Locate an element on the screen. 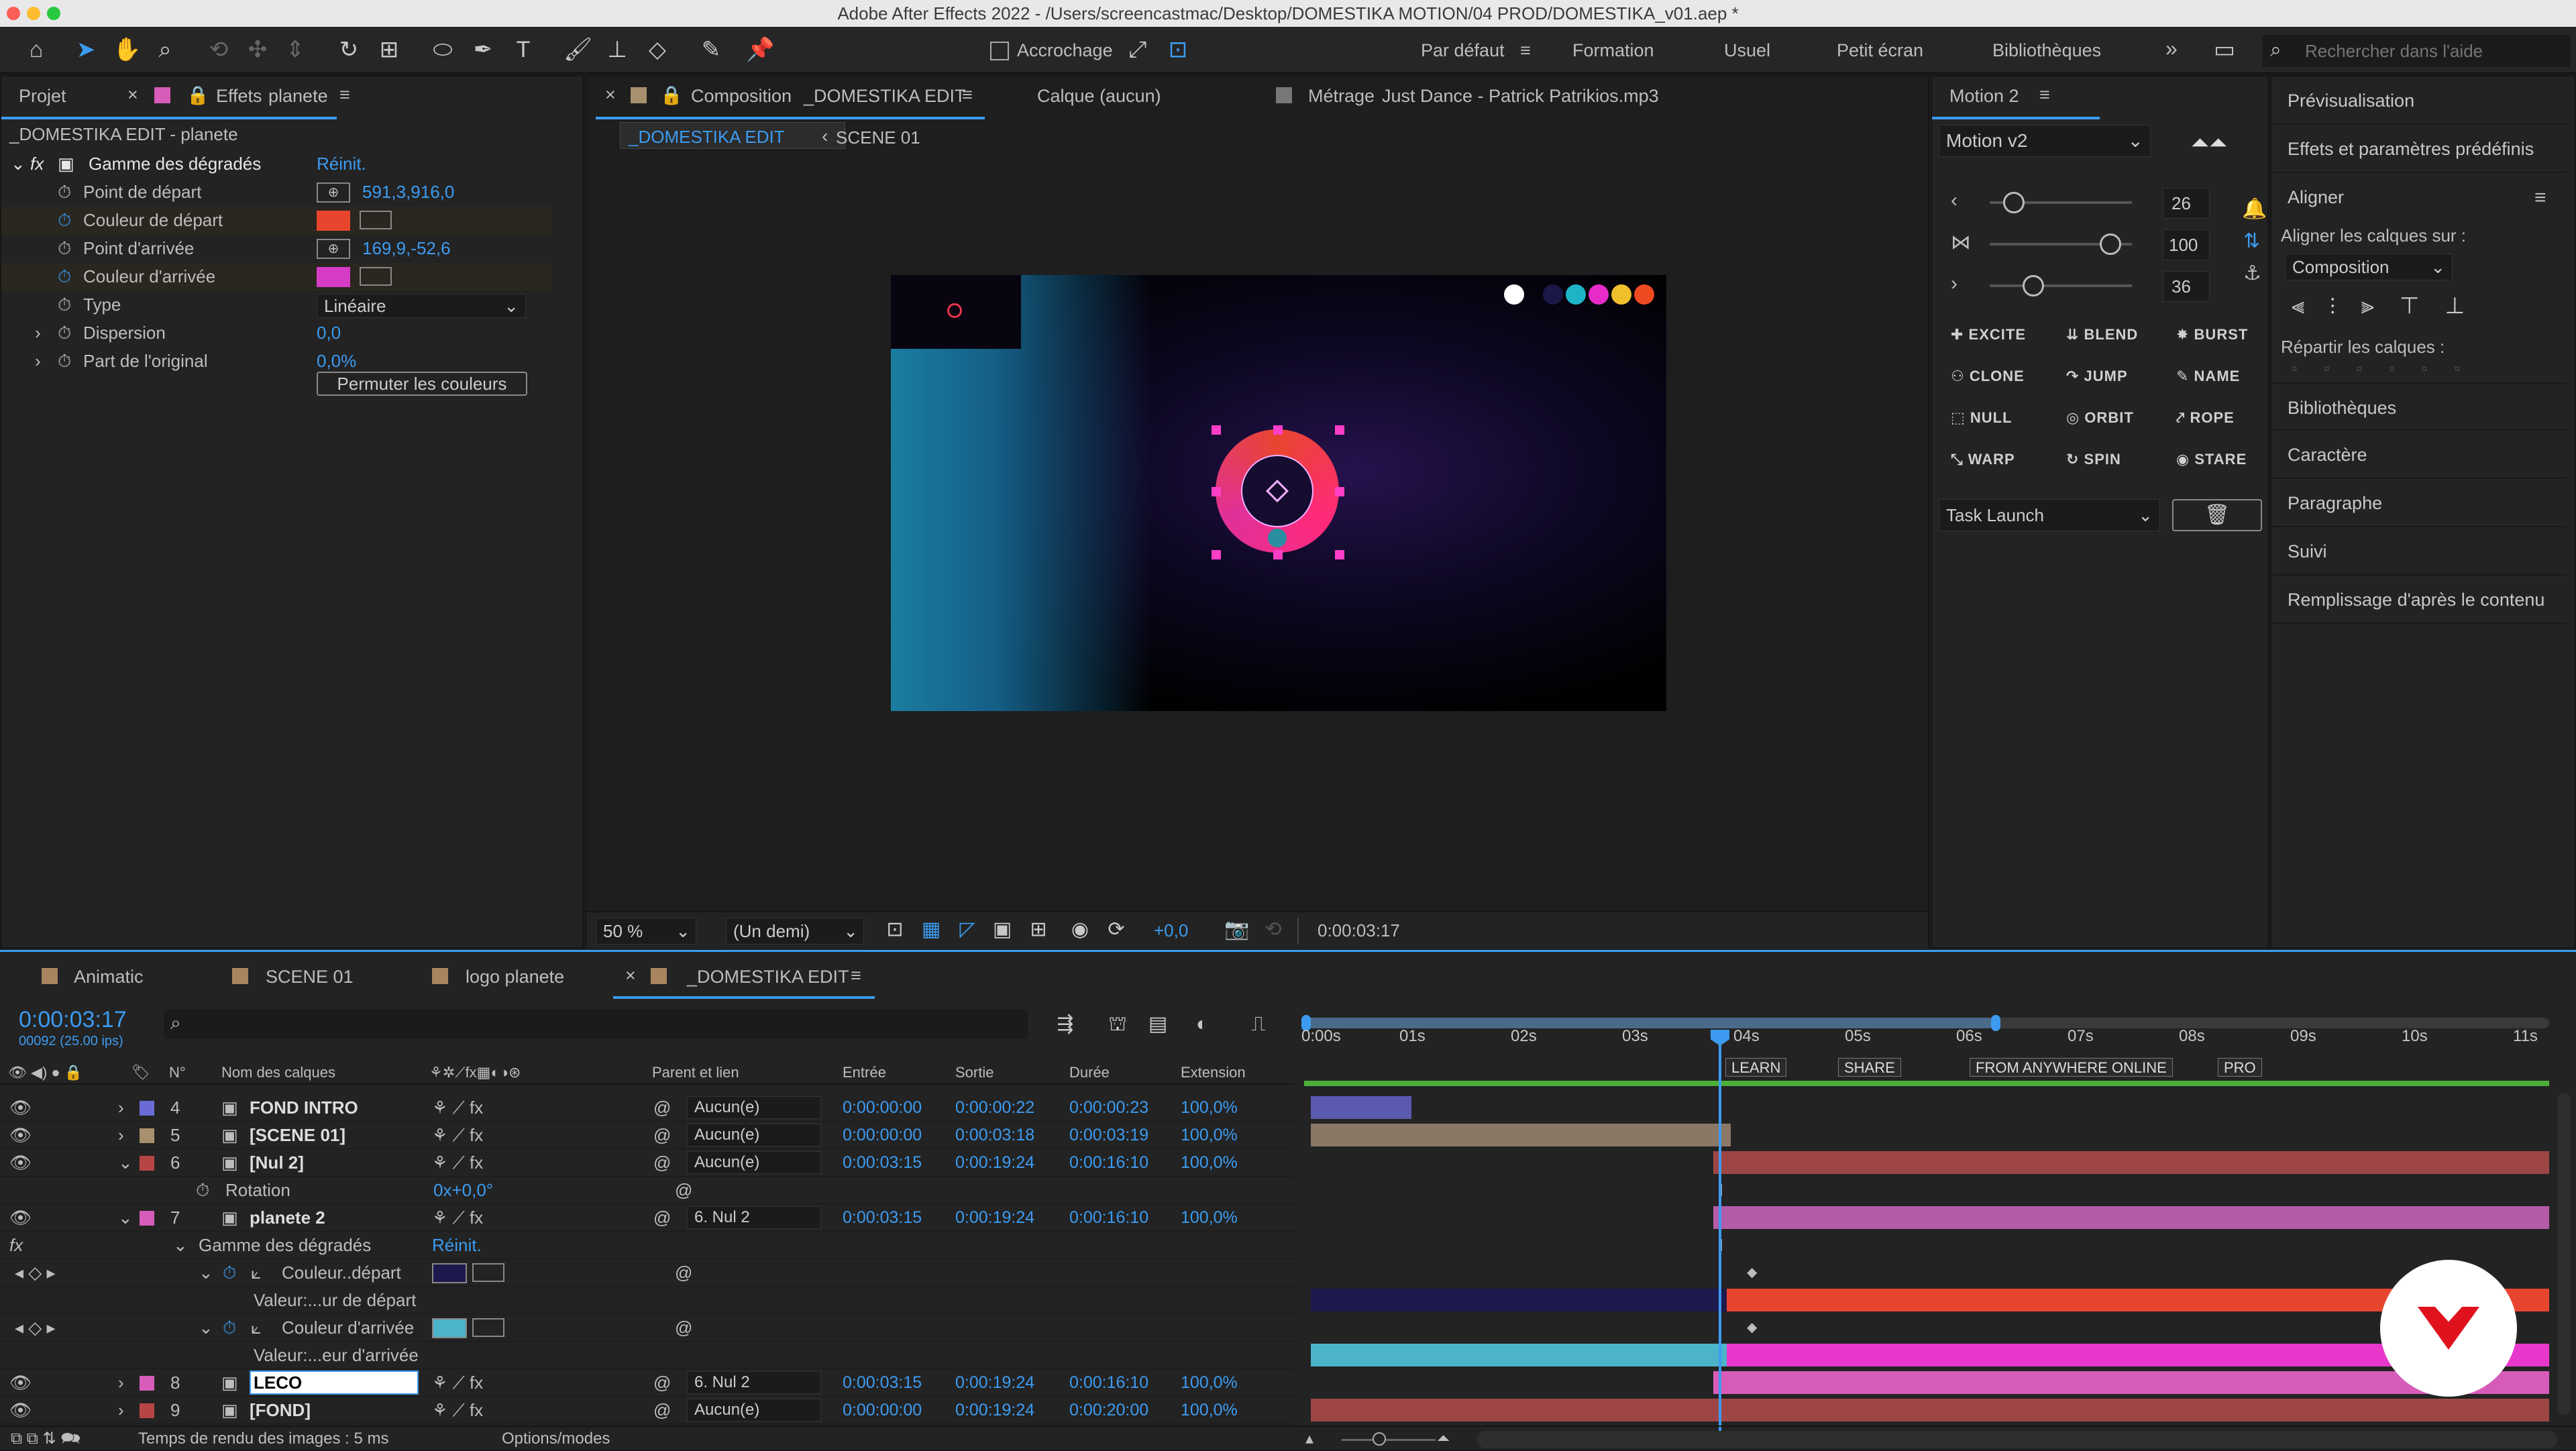  comp-mini-flowchart-icon: ⇶ is located at coordinates (1065, 1024).